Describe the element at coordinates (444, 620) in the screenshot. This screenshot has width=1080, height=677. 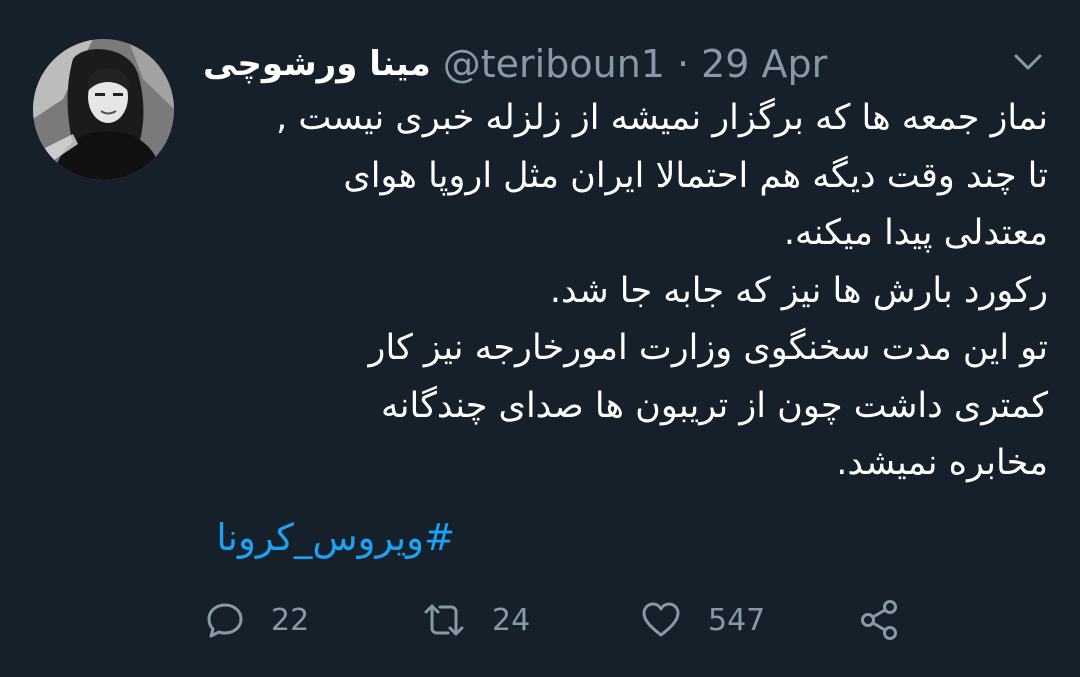
I see `retweet-icon` at that location.